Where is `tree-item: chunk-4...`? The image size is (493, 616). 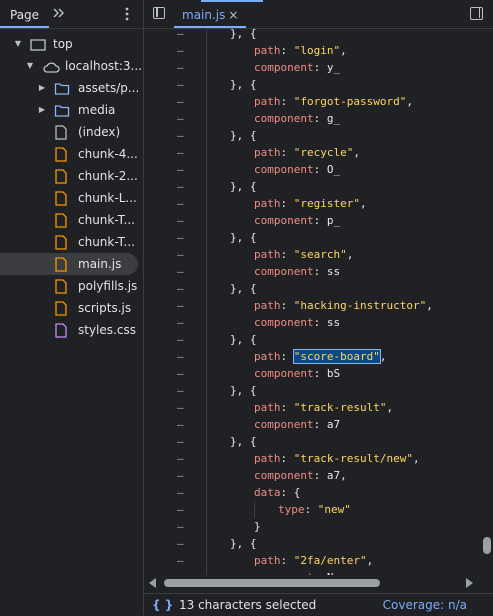 tree-item: chunk-4... is located at coordinates (71, 154).